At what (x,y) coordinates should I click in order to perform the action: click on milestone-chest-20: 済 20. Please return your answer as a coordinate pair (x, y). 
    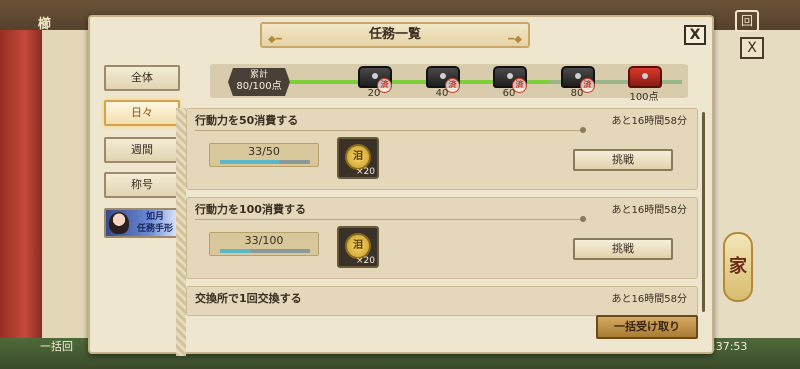
    Looking at the image, I should click on (376, 82).